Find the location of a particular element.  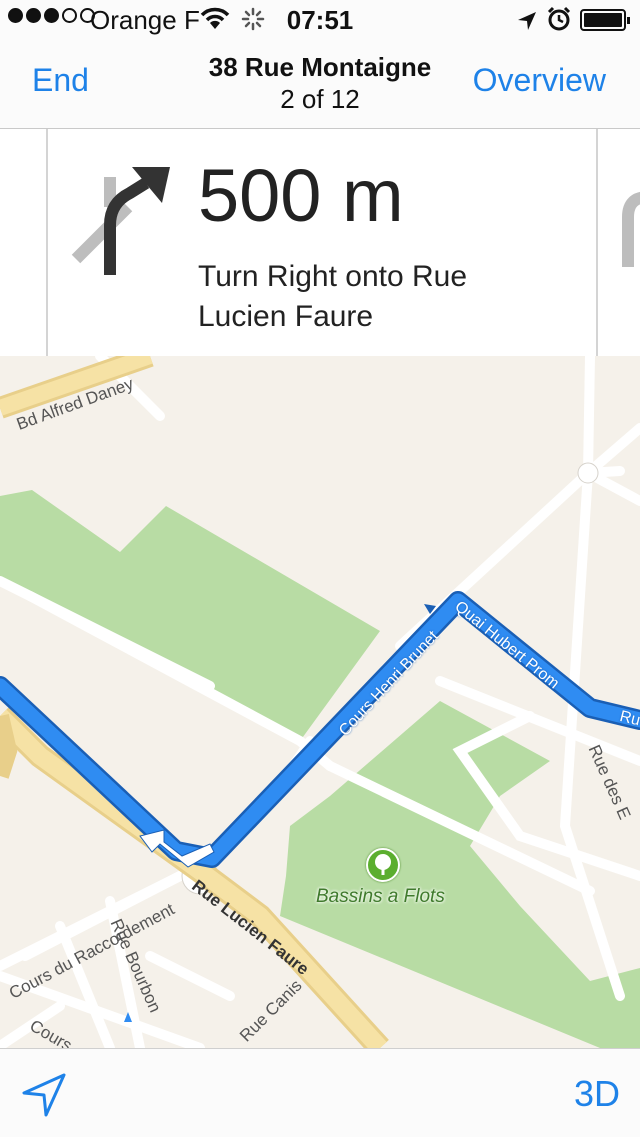

status-bar: Orange F 07:51 is located at coordinates (320, 20).